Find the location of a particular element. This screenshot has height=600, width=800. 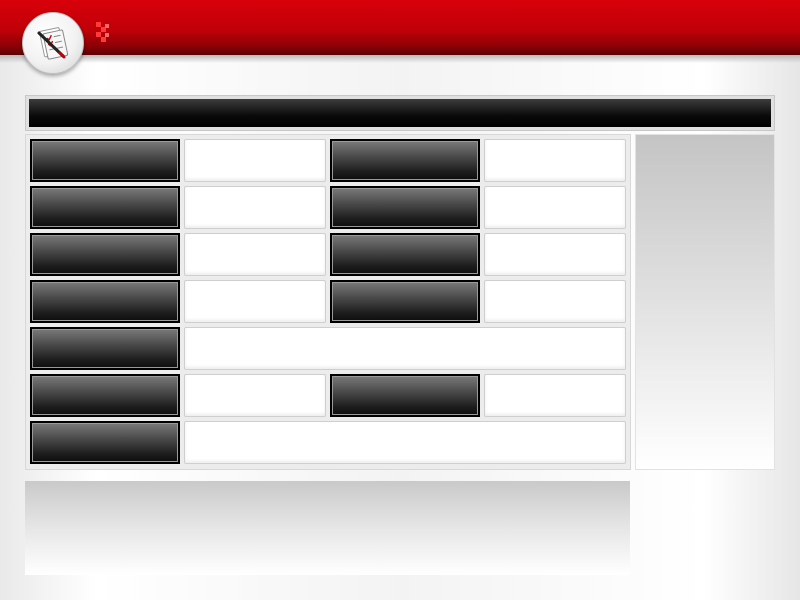

value-cell-r5-c2 is located at coordinates (405, 348).